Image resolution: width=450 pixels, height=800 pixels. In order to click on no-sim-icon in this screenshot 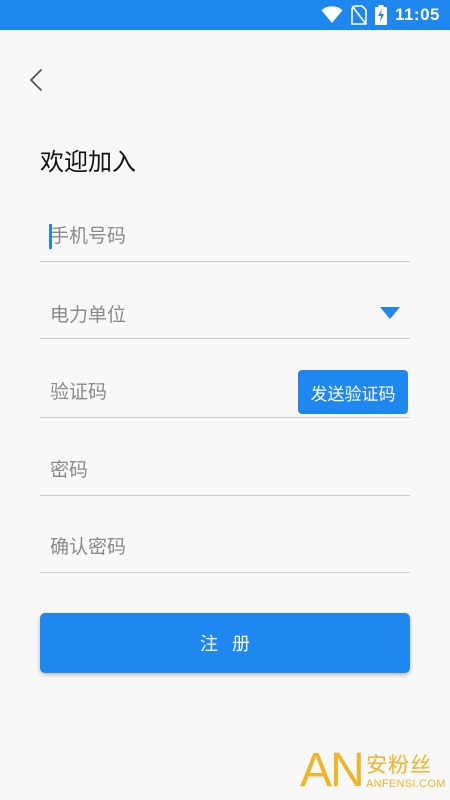, I will do `click(359, 15)`.